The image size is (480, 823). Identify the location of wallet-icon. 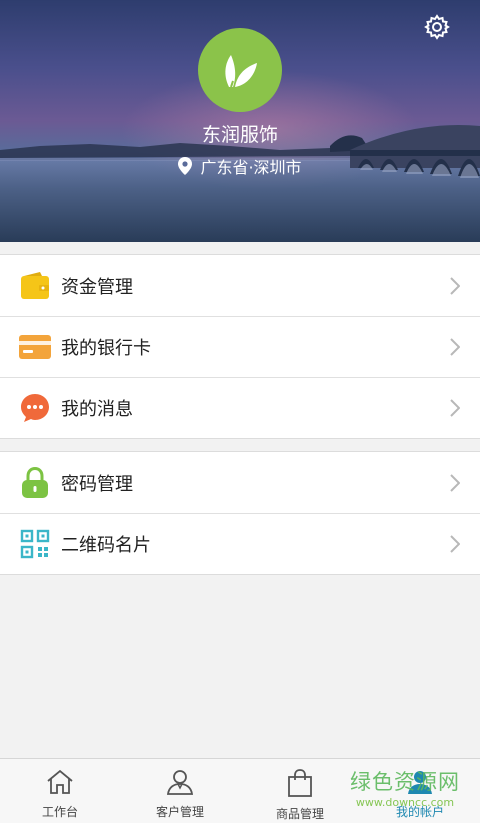
(35, 286).